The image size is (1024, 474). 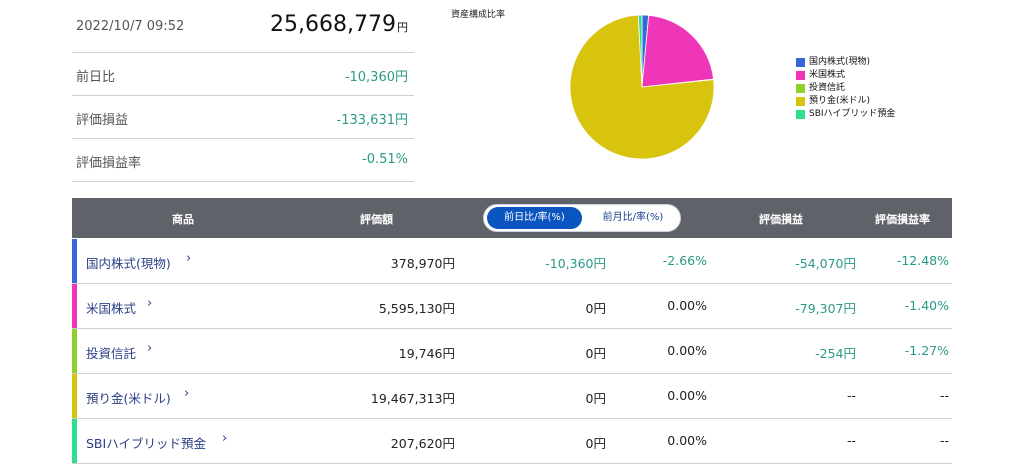 What do you see at coordinates (385, 159) in the screenshot?
I see `unrealized-pl-rate-value: -0.51%` at bounding box center [385, 159].